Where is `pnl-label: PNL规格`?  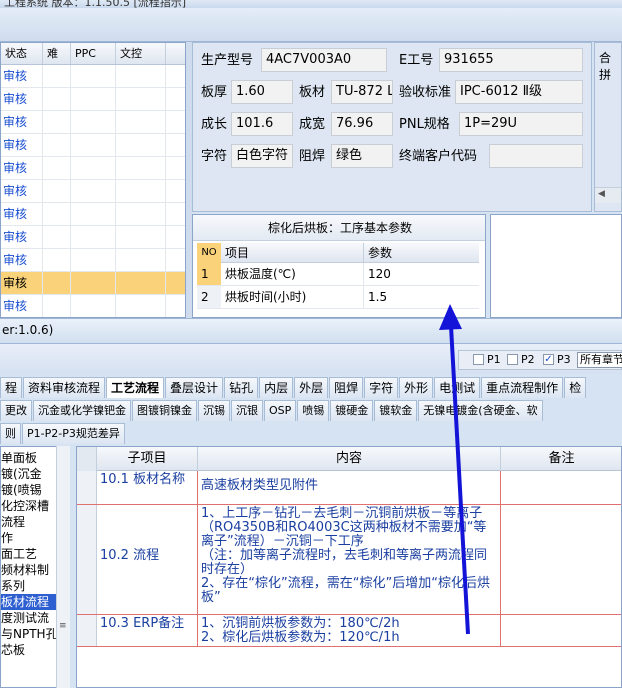
pnl-label: PNL规格 is located at coordinates (424, 124).